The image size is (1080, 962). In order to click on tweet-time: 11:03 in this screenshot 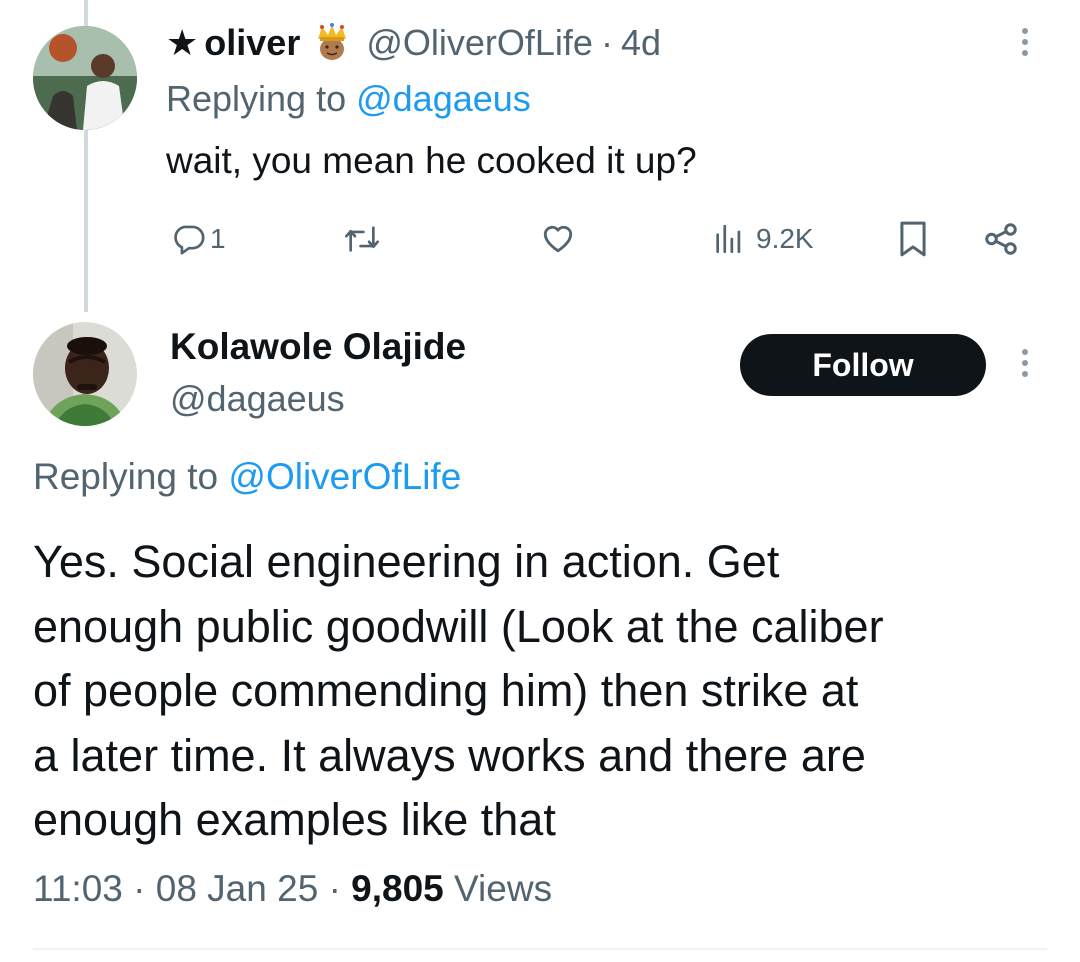, I will do `click(78, 888)`.